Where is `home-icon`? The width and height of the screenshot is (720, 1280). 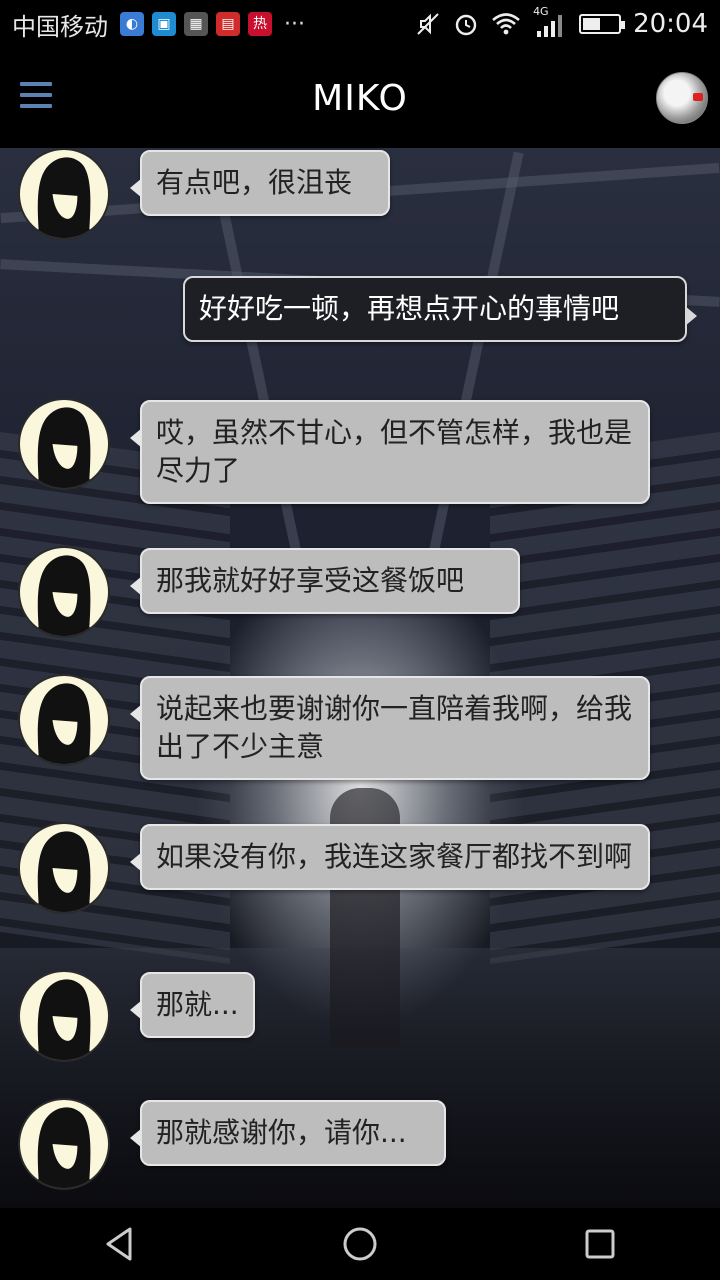 home-icon is located at coordinates (360, 1244).